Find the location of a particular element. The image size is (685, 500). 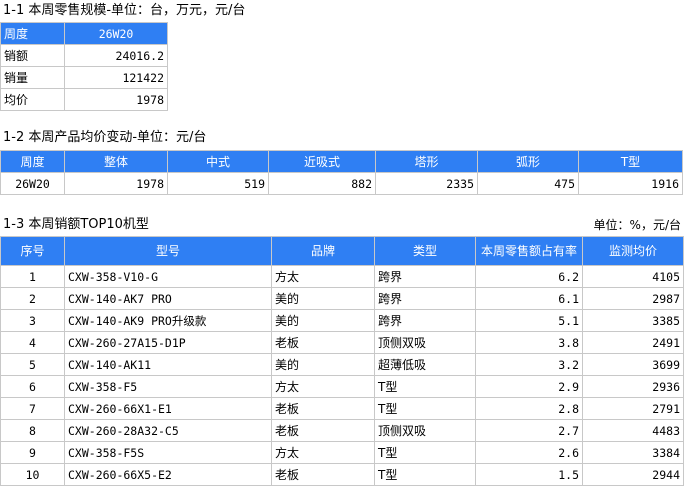

table-cell: CXW-358-F5 is located at coordinates (168, 386).